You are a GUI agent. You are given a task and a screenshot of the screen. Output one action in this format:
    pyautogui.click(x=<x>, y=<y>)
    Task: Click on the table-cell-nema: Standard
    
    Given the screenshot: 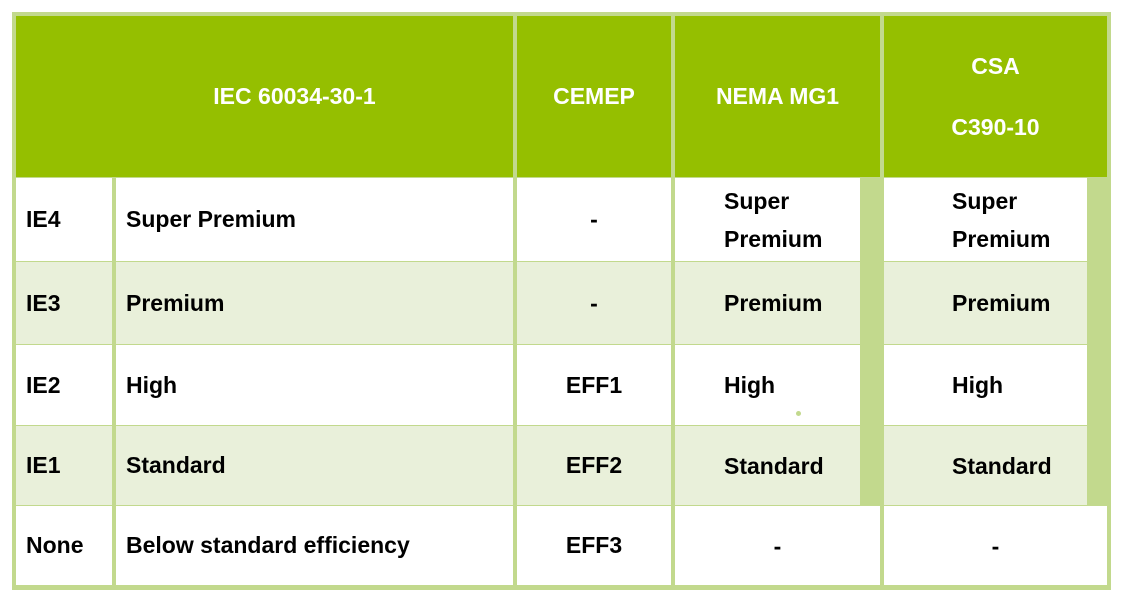 What is the action you would take?
    pyautogui.click(x=767, y=465)
    